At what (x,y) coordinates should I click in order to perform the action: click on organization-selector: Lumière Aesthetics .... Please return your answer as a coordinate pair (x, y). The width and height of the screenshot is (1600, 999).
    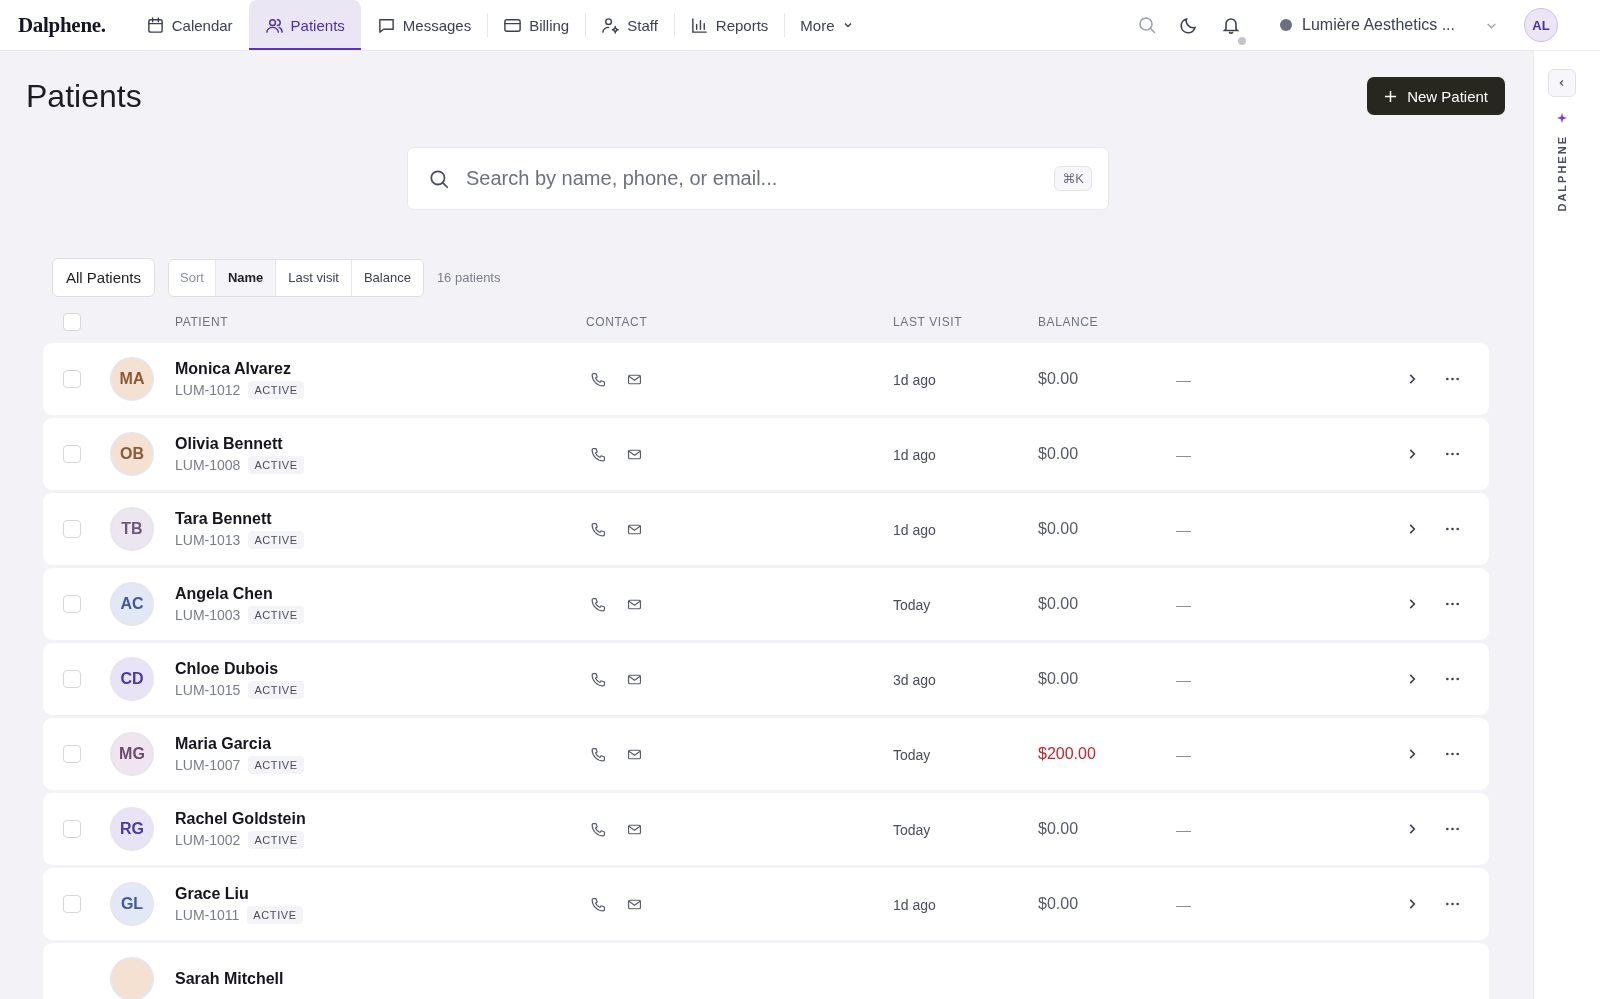
    Looking at the image, I should click on (1389, 25).